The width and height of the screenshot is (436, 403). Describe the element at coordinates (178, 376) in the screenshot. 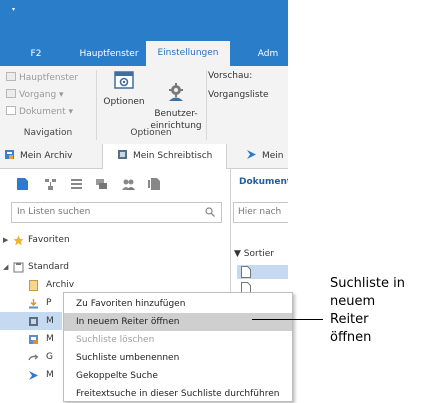

I see `menu-item-coupled-search: Gekoppelte Suche` at that location.